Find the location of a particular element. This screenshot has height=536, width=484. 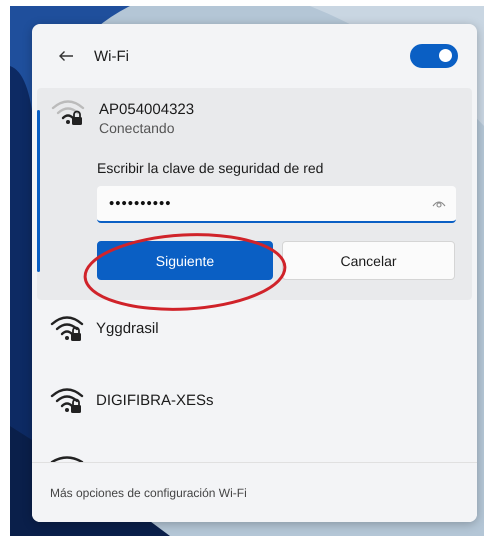

field-label: Escribir la clave de seguridad de red is located at coordinates (210, 168).